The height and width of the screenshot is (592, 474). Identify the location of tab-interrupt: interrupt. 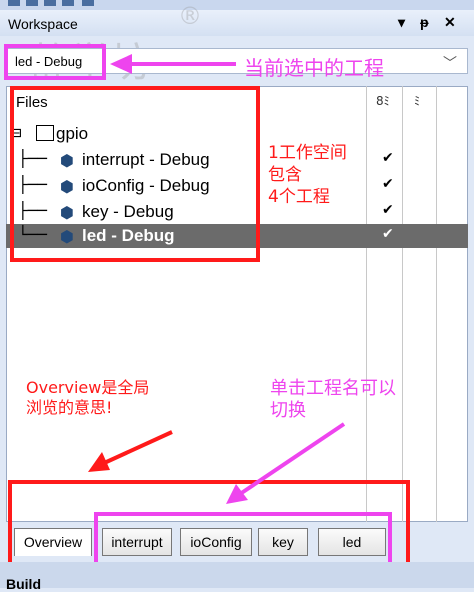
(137, 542).